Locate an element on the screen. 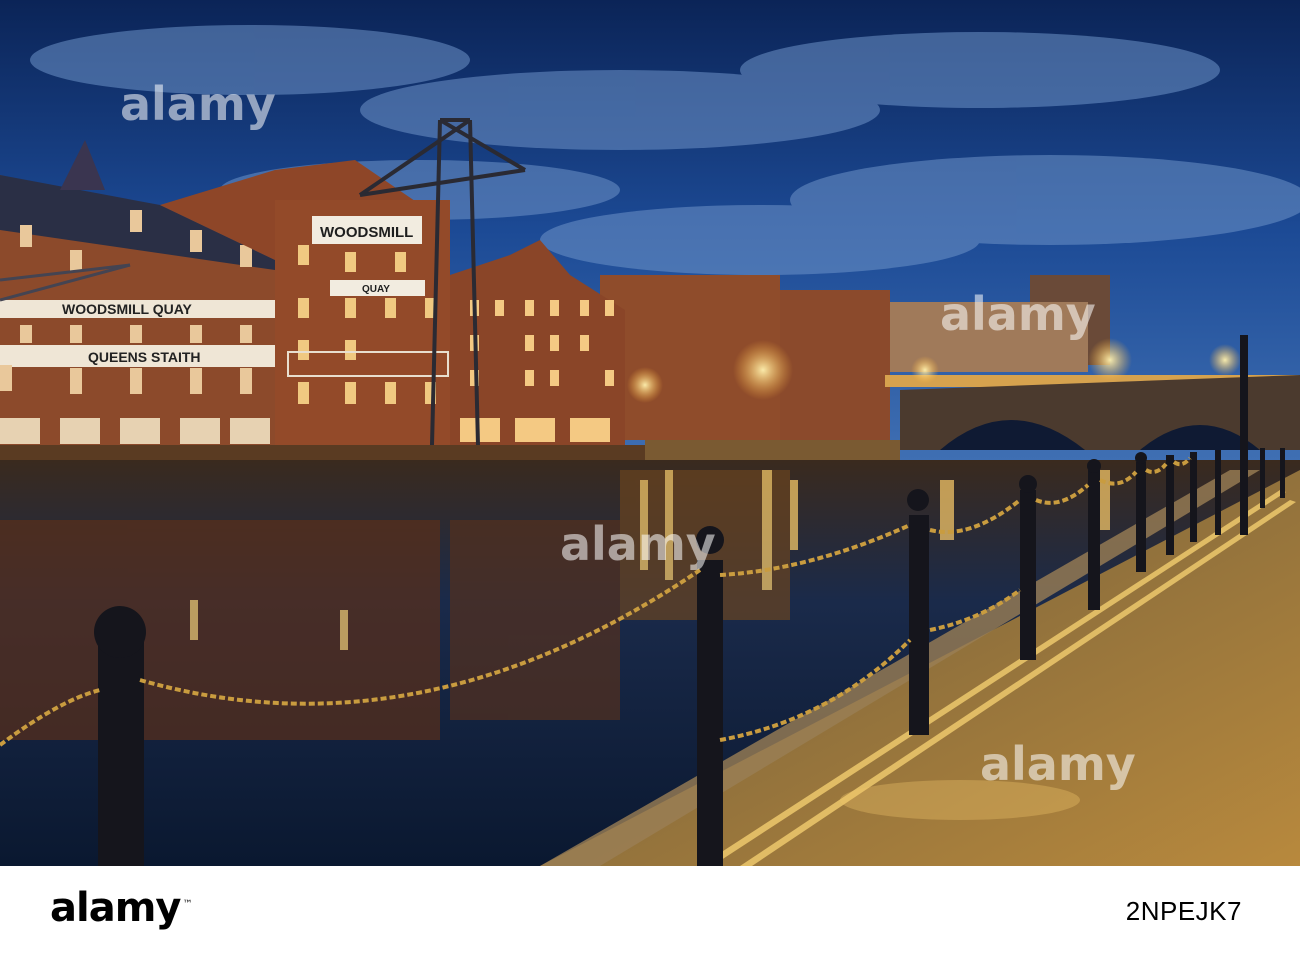 The height and width of the screenshot is (956, 1300). sign-quay: QUAY is located at coordinates (376, 289).